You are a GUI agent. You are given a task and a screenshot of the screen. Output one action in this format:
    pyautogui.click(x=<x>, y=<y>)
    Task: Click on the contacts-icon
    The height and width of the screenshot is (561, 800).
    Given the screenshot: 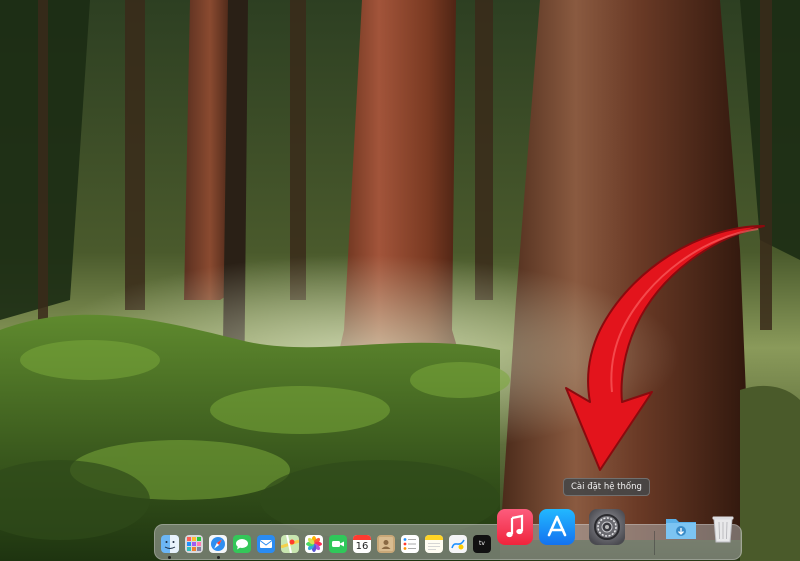 What is the action you would take?
    pyautogui.click(x=386, y=544)
    